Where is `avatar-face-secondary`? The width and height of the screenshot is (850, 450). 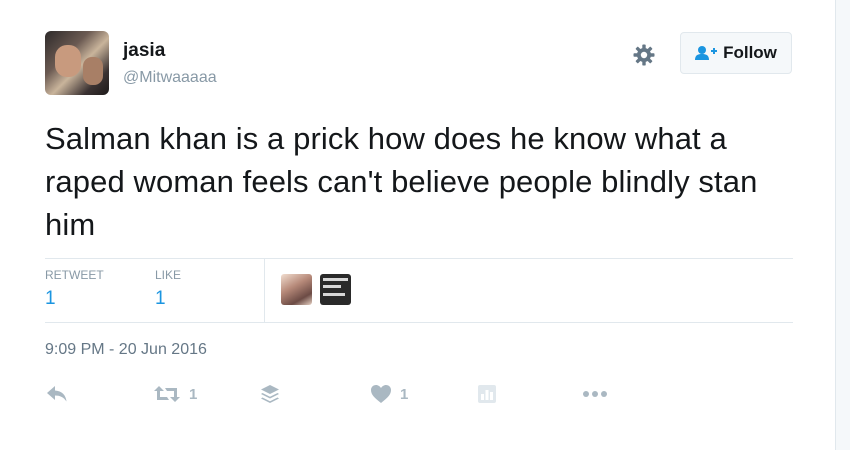
avatar-face-secondary is located at coordinates (93, 71).